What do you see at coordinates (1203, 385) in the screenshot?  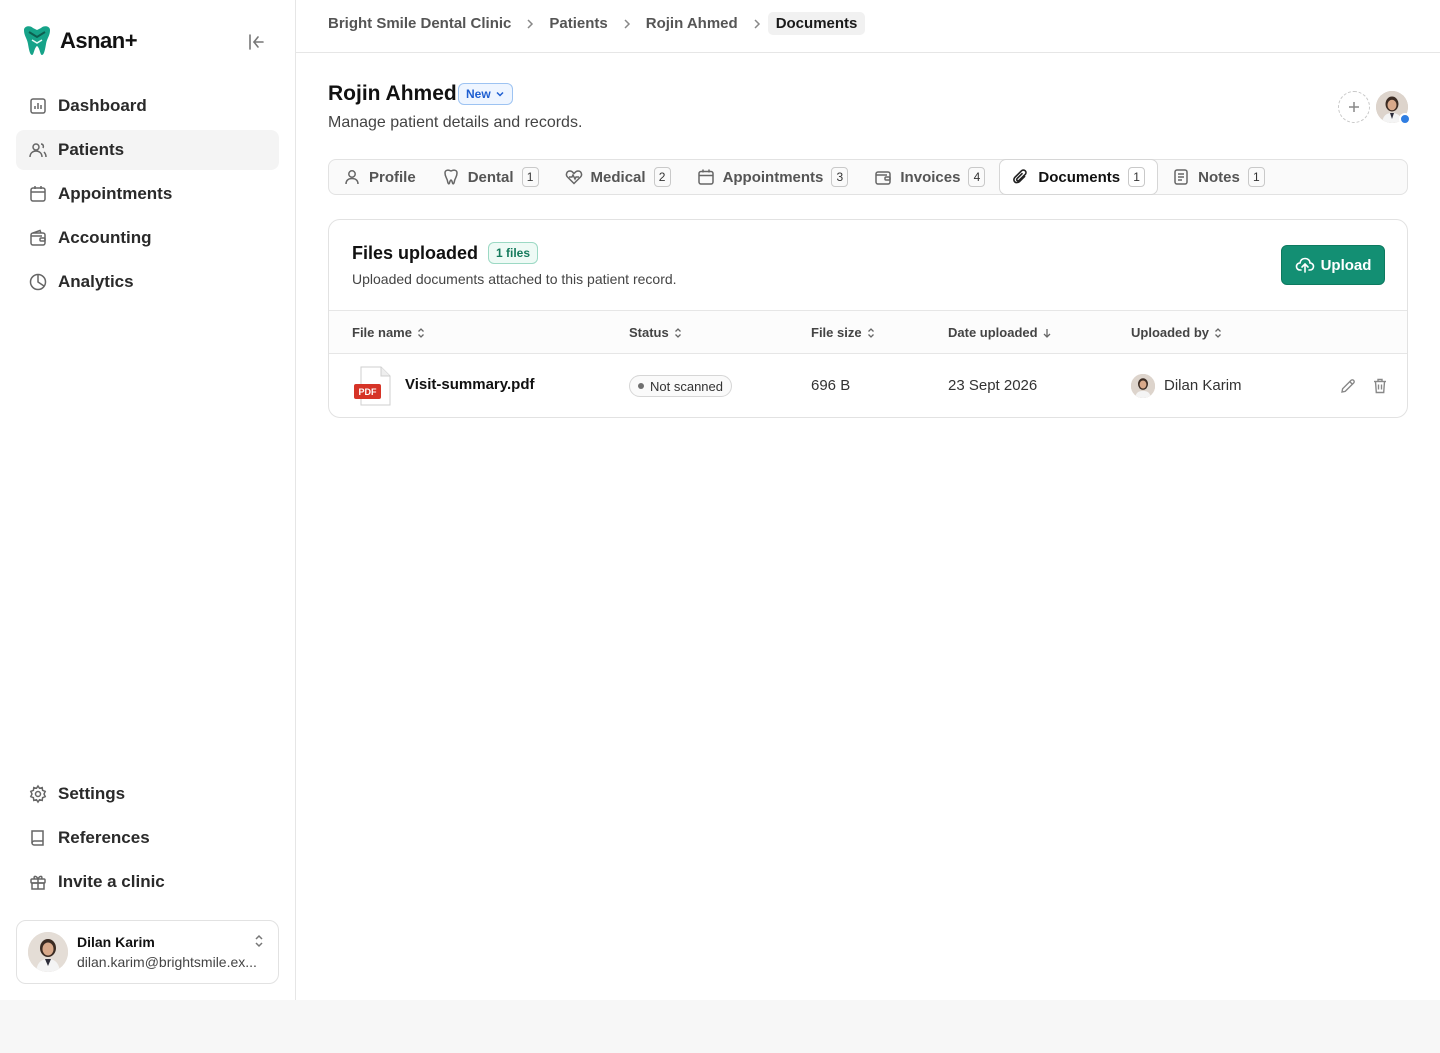 I see `uploaded-by-name: Dilan Karim` at bounding box center [1203, 385].